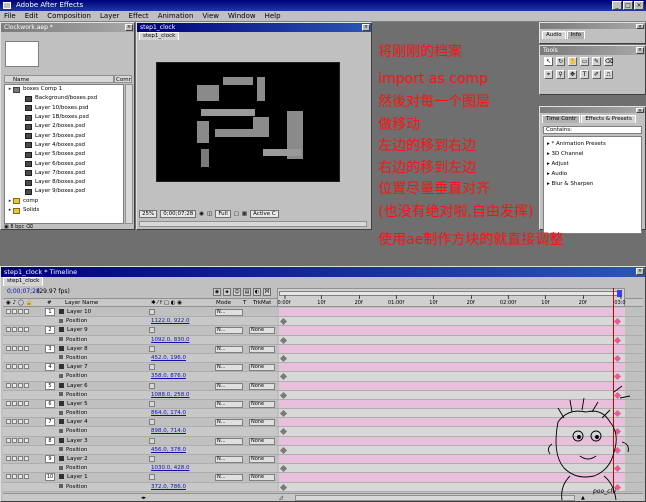  What do you see at coordinates (73, 330) in the screenshot?
I see `layer-name: Layer 9` at bounding box center [73, 330].